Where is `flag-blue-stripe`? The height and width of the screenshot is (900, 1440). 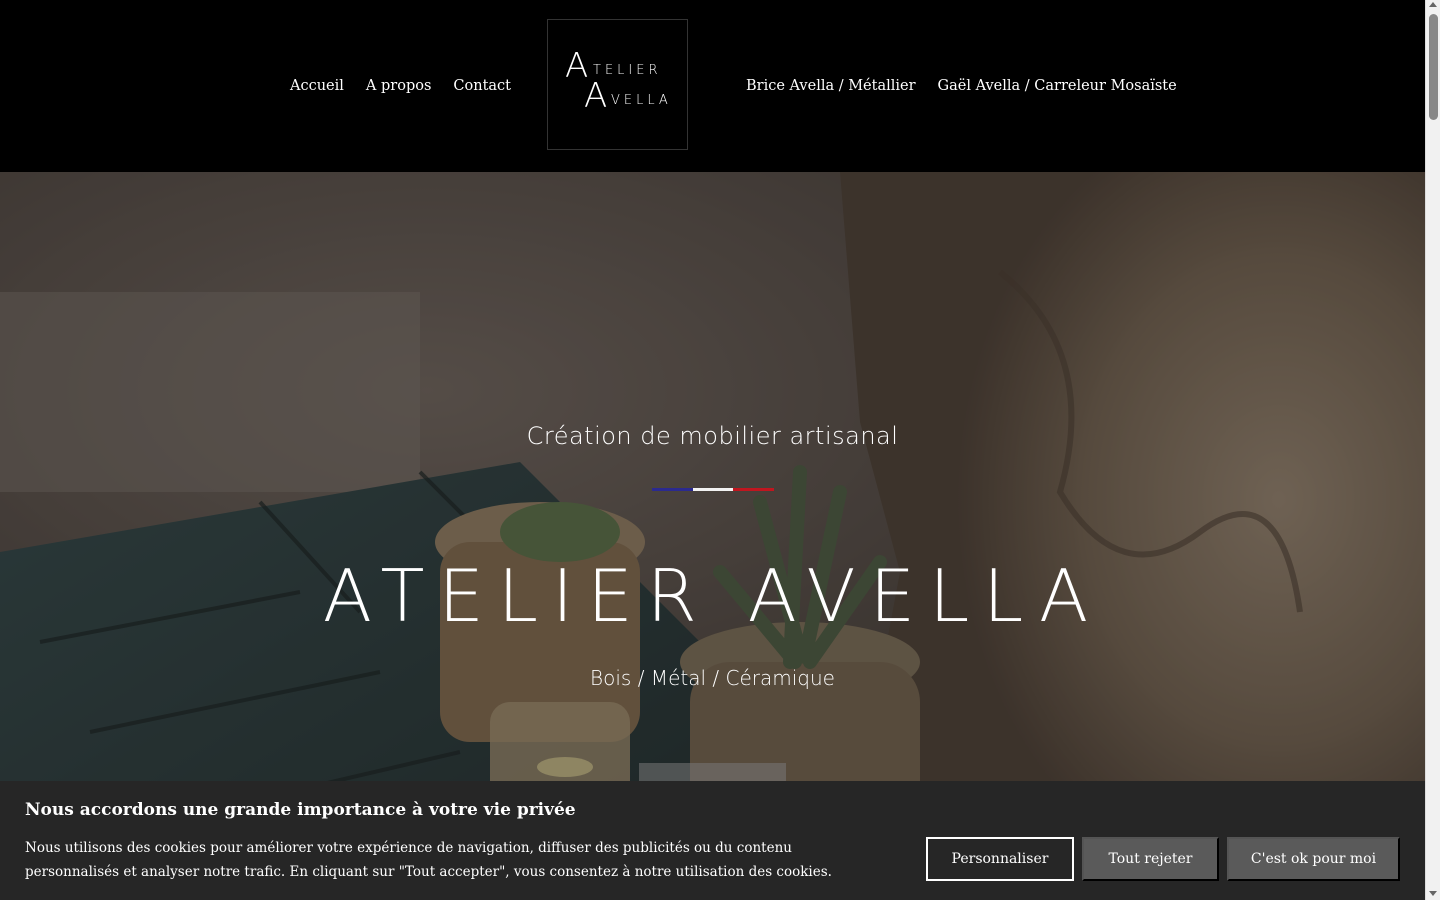 flag-blue-stripe is located at coordinates (672, 489).